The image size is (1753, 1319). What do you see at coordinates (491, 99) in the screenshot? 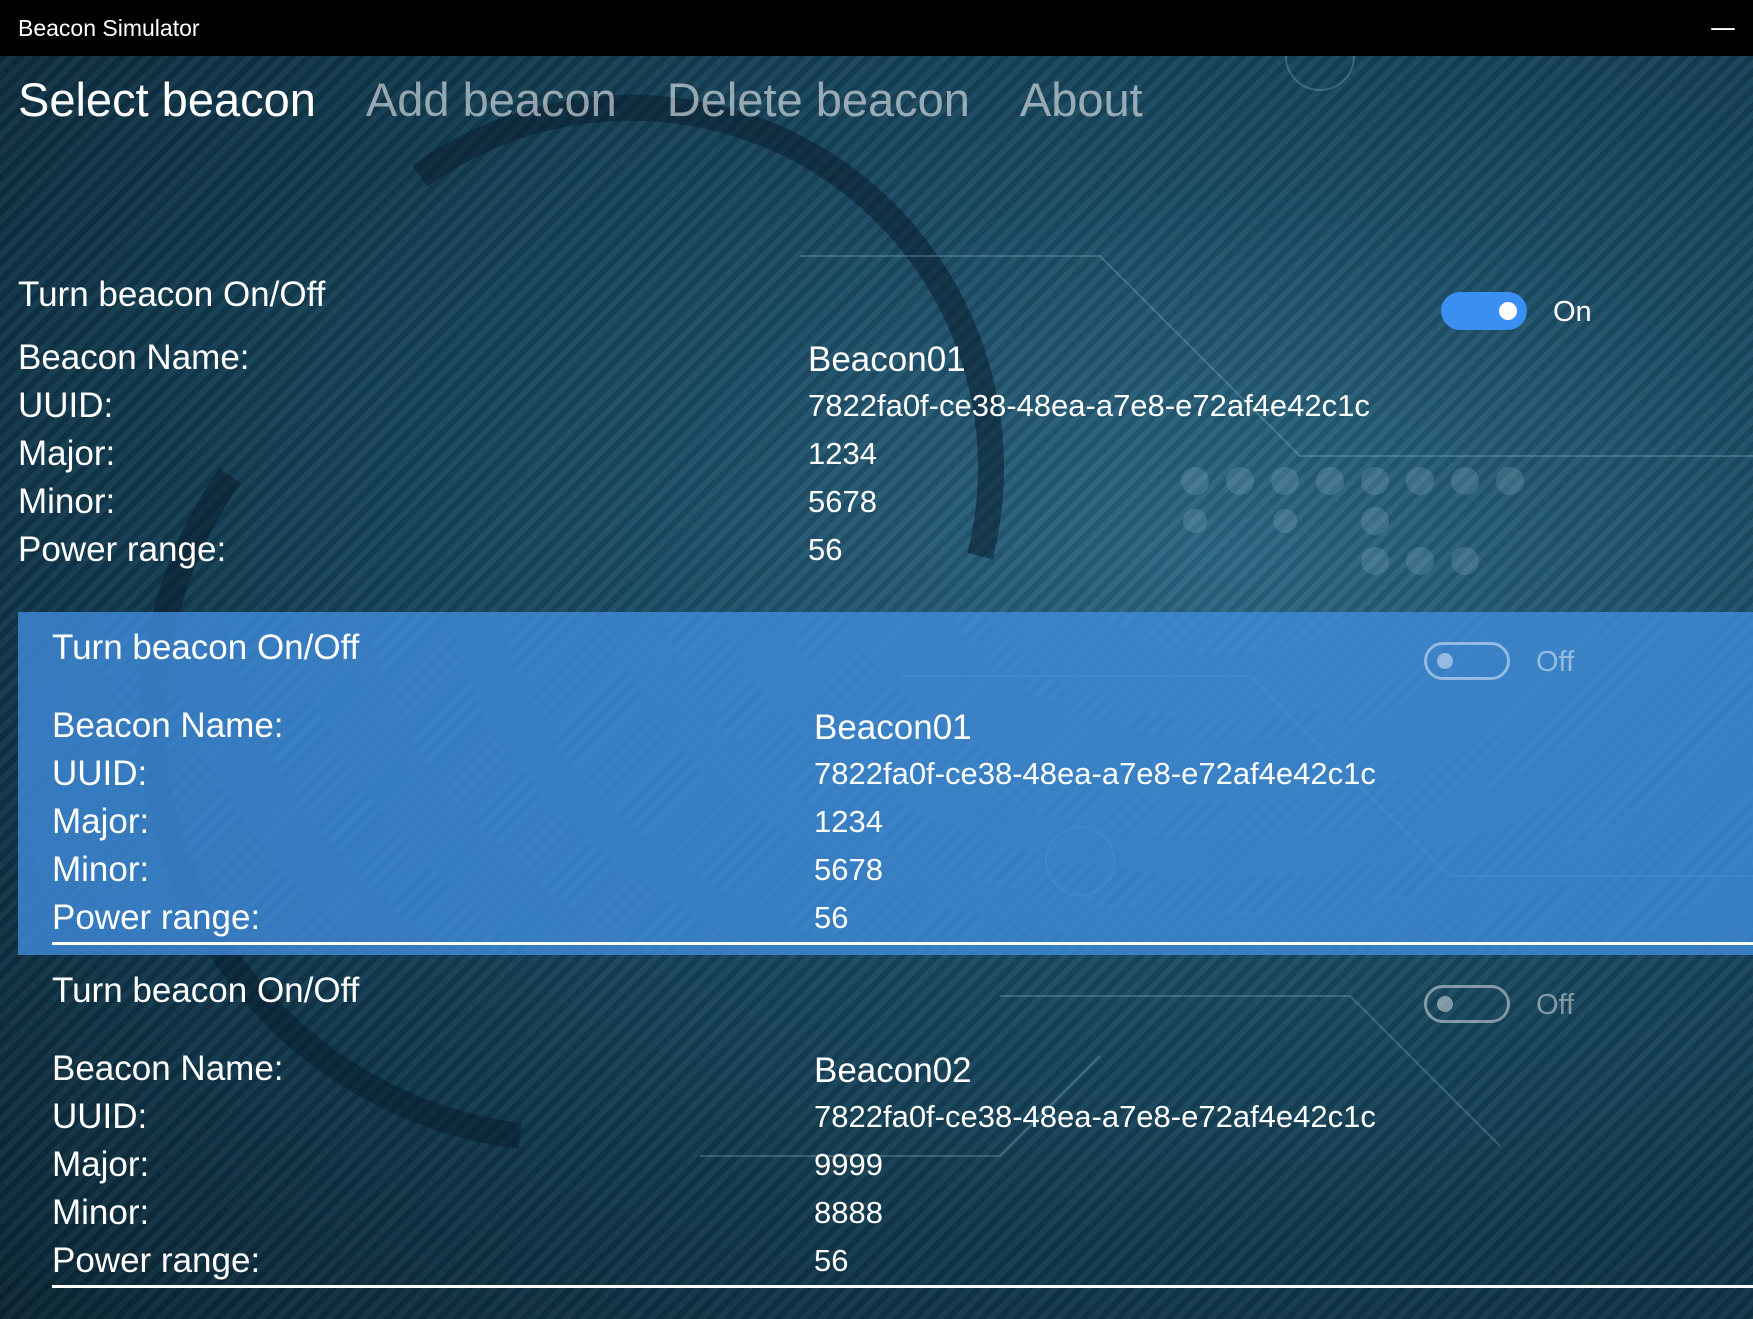
I see `tab-add-beacon: Add beacon` at bounding box center [491, 99].